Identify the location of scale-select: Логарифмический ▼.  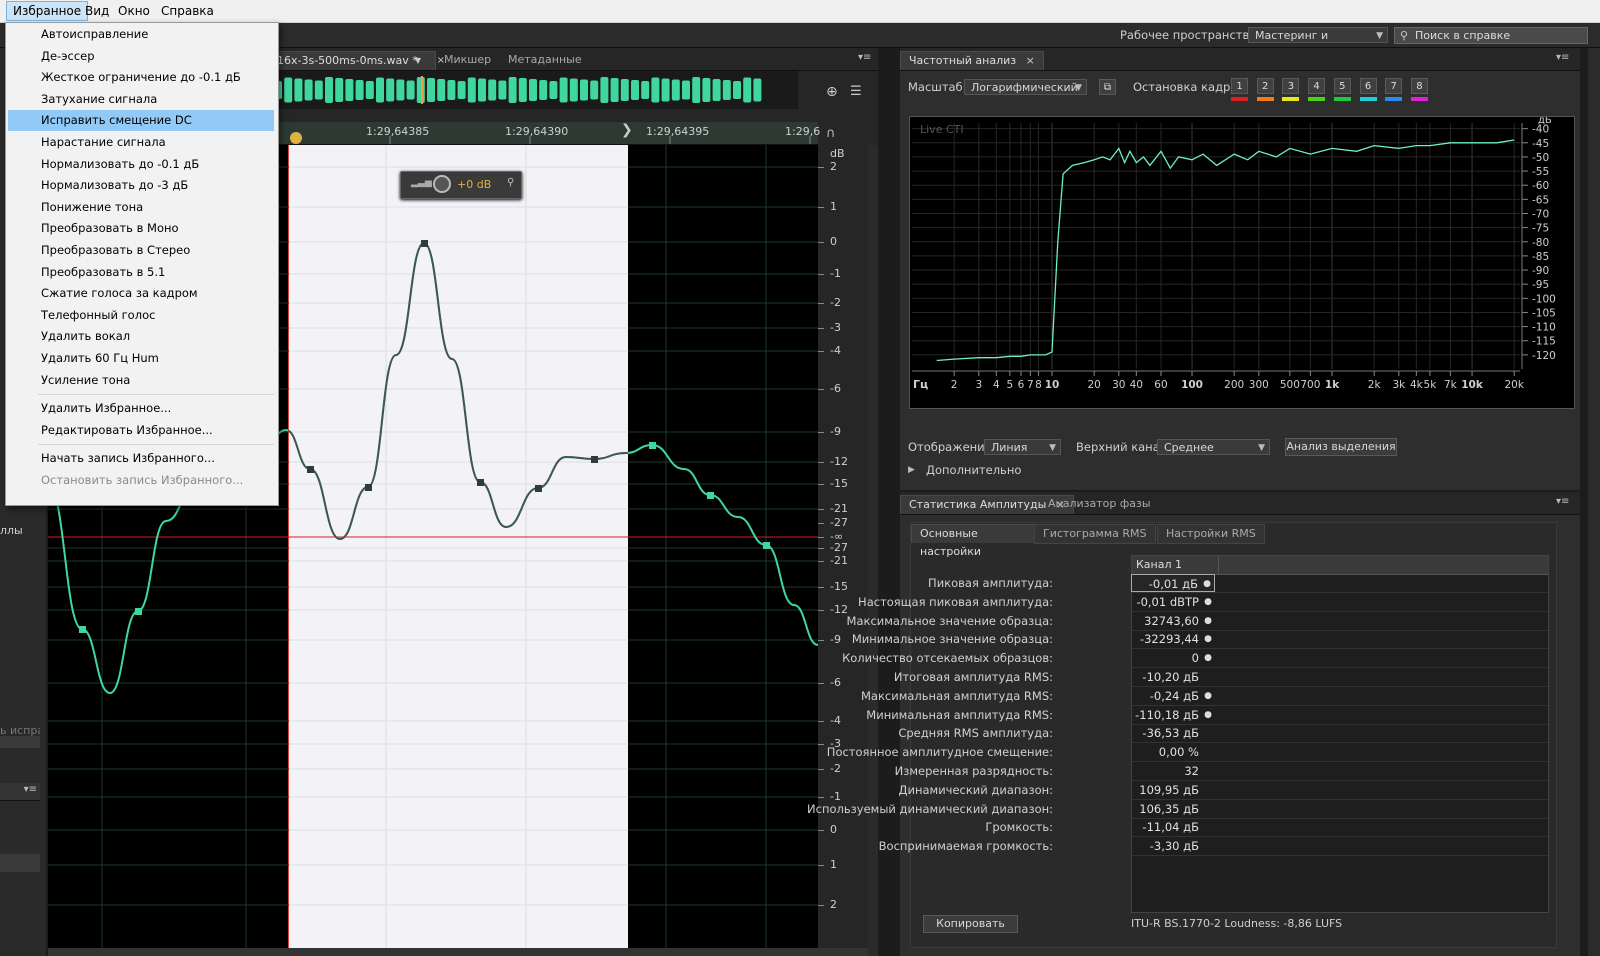
(1025, 87).